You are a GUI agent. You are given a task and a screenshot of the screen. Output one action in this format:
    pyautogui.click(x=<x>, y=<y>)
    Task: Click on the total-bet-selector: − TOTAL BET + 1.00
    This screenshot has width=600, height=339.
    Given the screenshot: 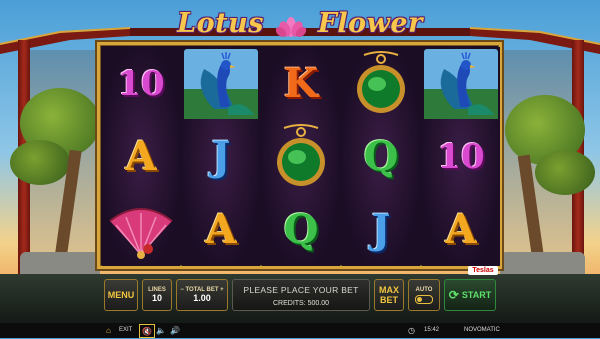 What is the action you would take?
    pyautogui.click(x=202, y=295)
    